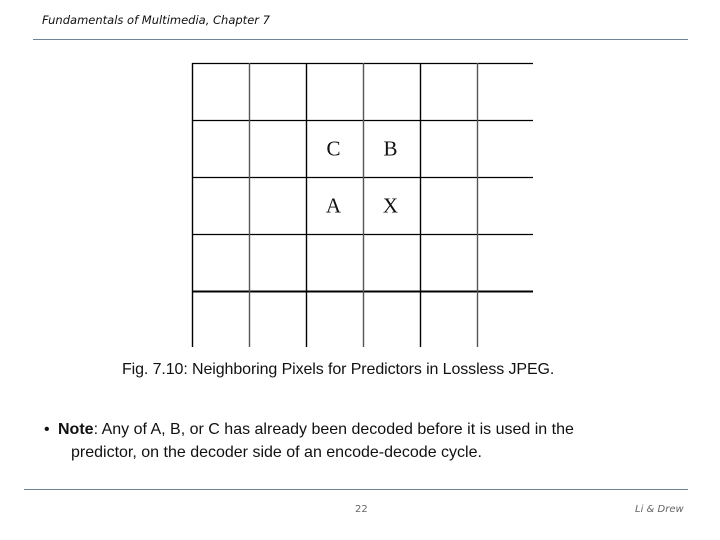 The width and height of the screenshot is (720, 540). I want to click on pixel-label-a: A, so click(334, 206).